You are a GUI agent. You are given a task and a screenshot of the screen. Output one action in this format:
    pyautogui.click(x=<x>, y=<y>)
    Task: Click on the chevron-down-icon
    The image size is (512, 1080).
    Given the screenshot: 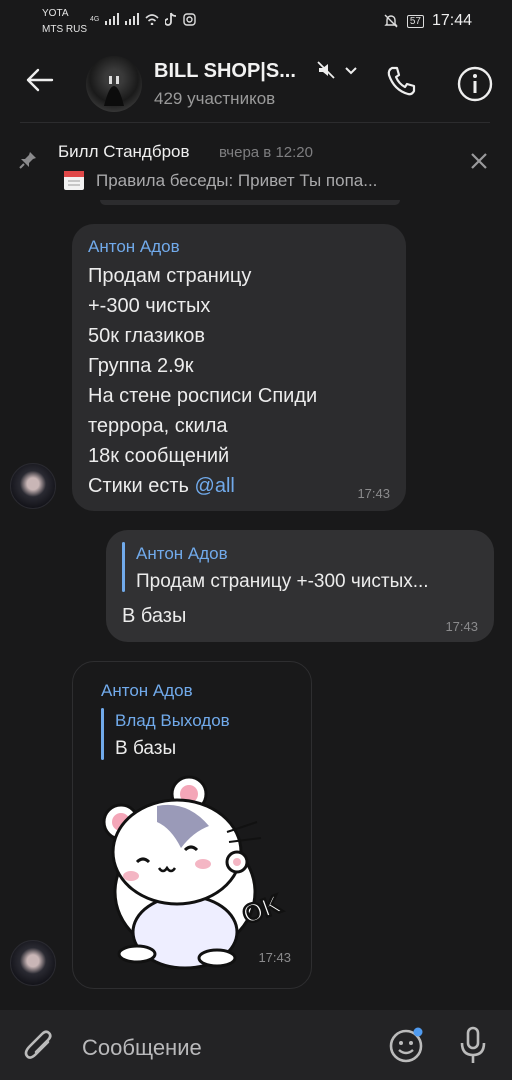 What is the action you would take?
    pyautogui.click(x=351, y=71)
    